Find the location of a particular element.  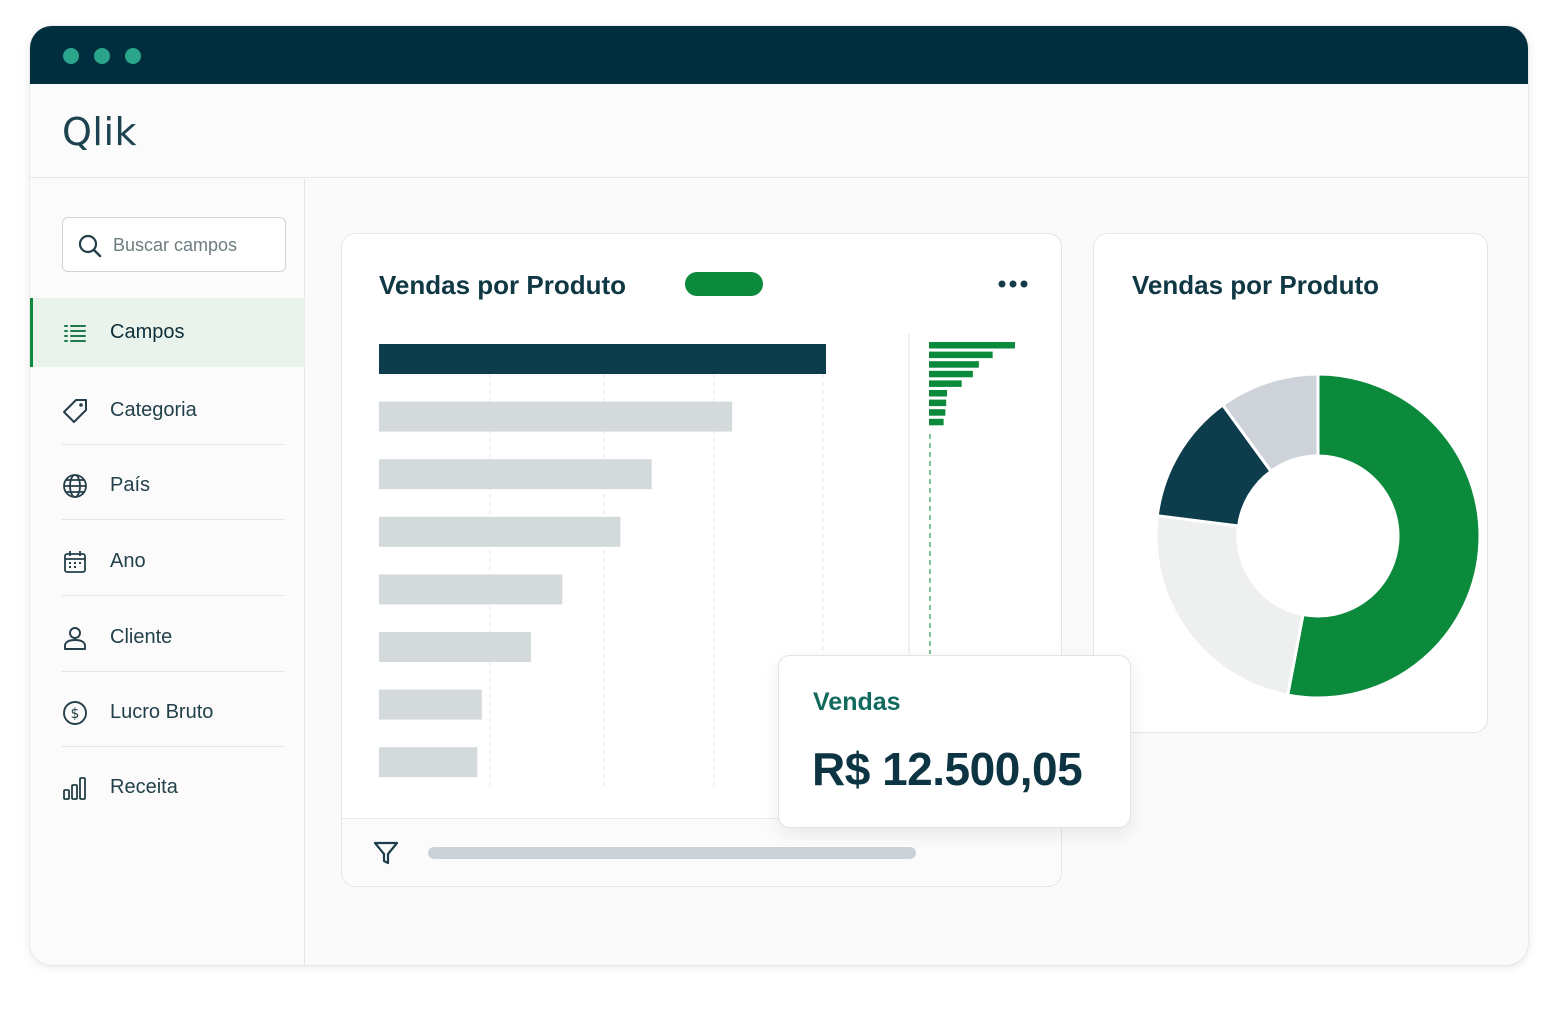

sidebar-item-ano: Ano is located at coordinates (167, 561).